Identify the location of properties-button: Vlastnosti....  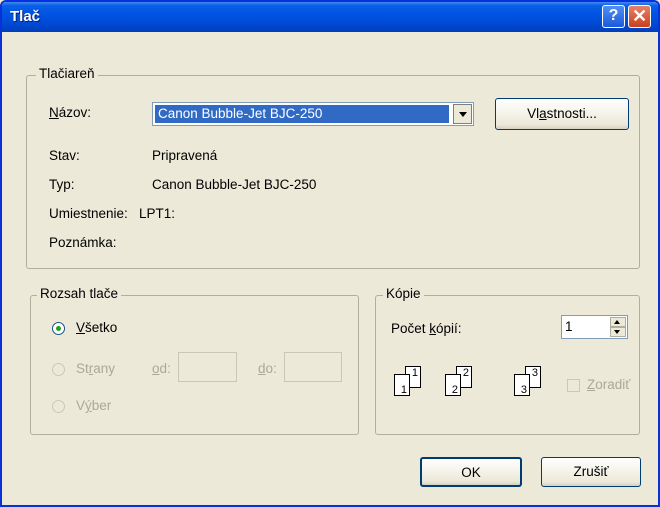
(562, 114).